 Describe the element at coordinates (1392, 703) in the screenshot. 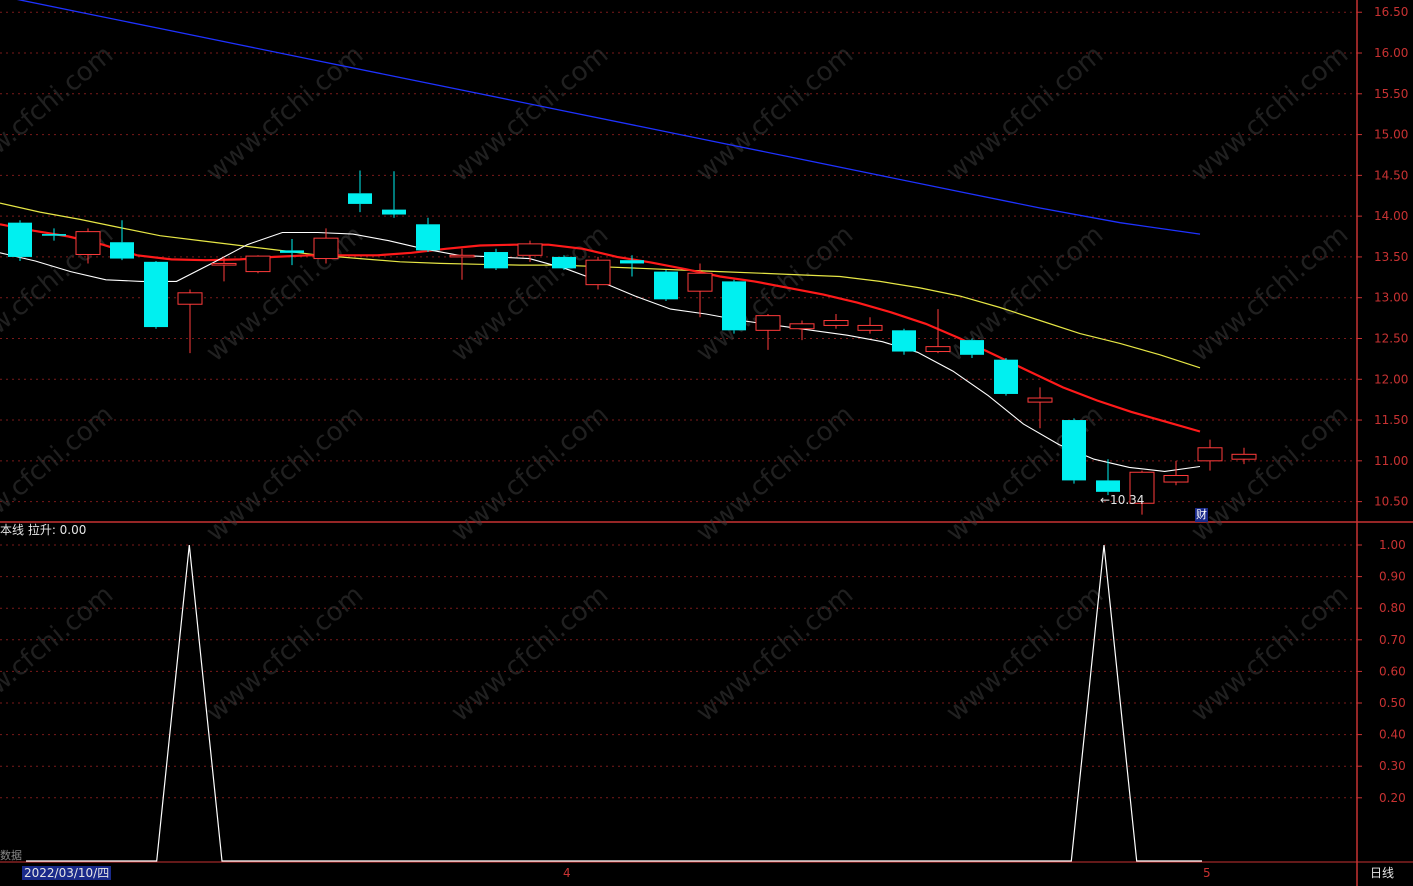

I see `indicator-tick-label: 0.50` at that location.